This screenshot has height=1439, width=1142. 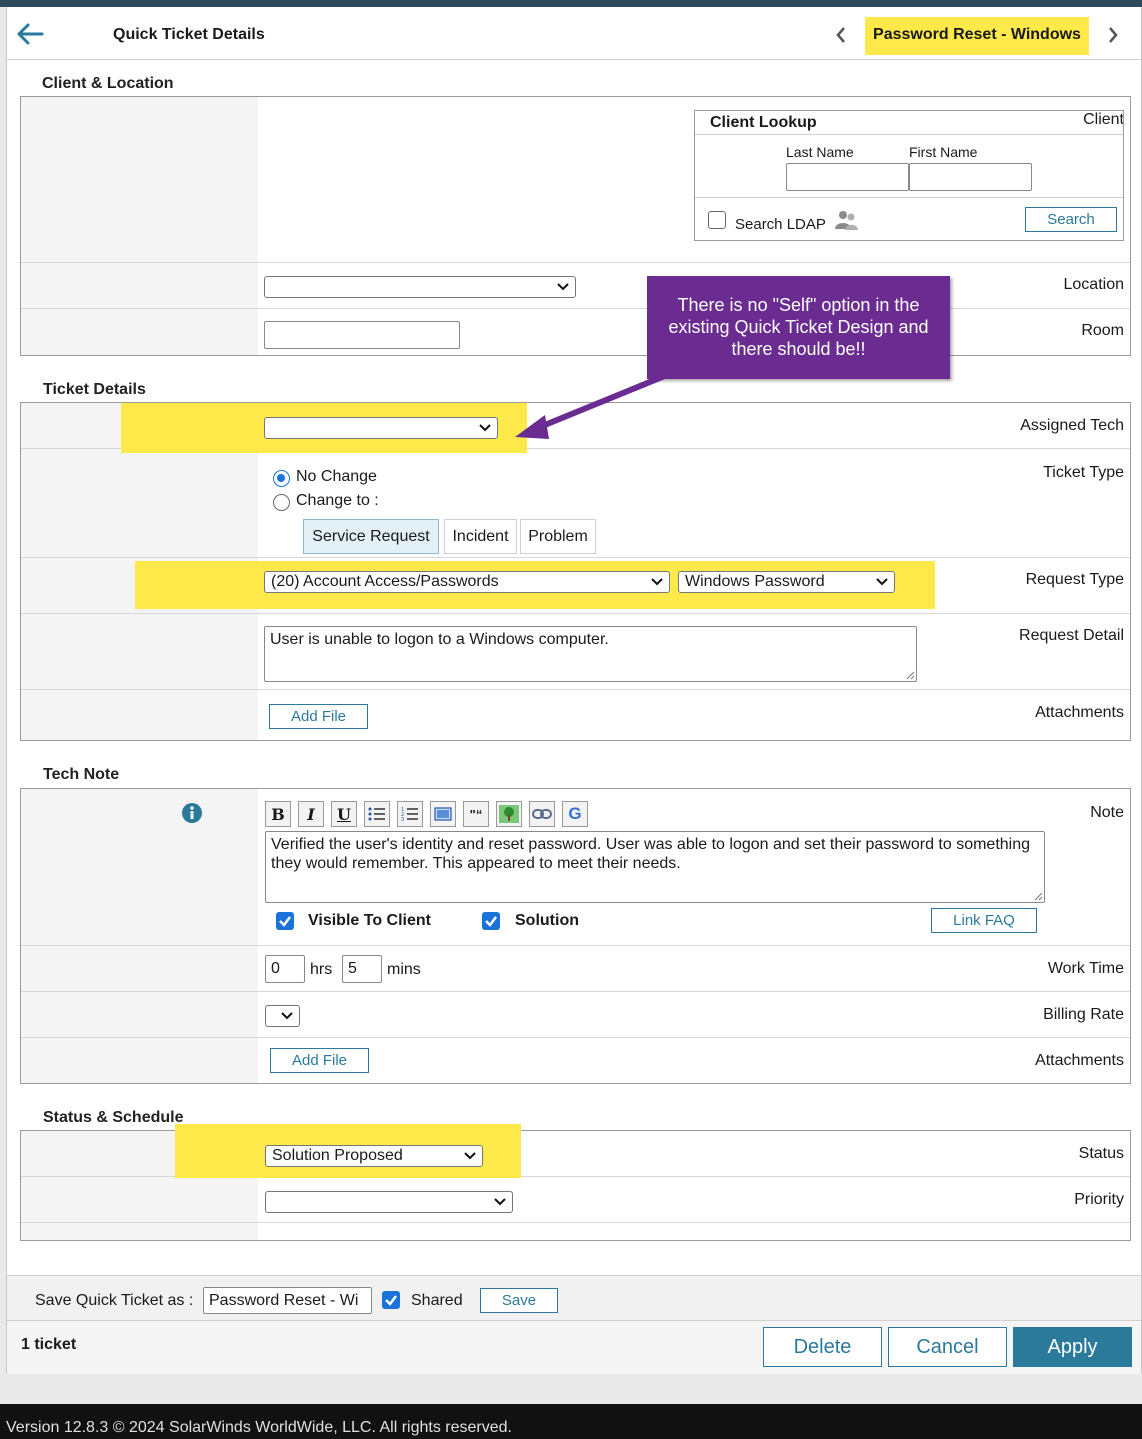 I want to click on hrs-label: hrs, so click(x=321, y=969).